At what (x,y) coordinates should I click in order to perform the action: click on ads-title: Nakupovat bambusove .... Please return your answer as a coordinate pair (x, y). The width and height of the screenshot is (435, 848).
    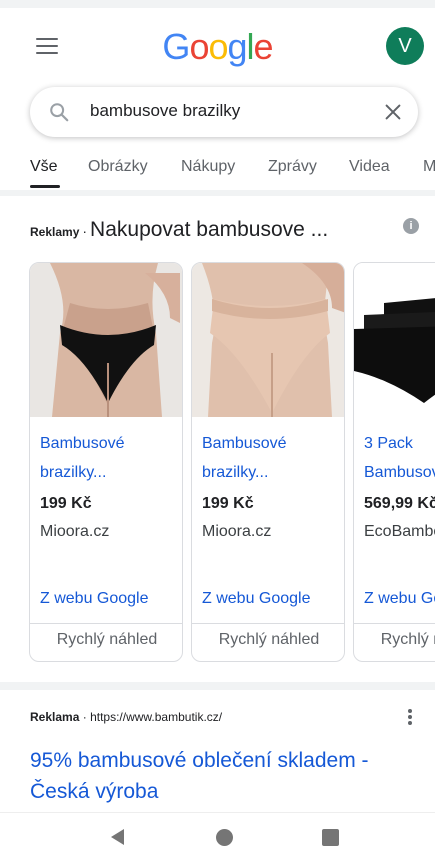
    Looking at the image, I should click on (209, 229).